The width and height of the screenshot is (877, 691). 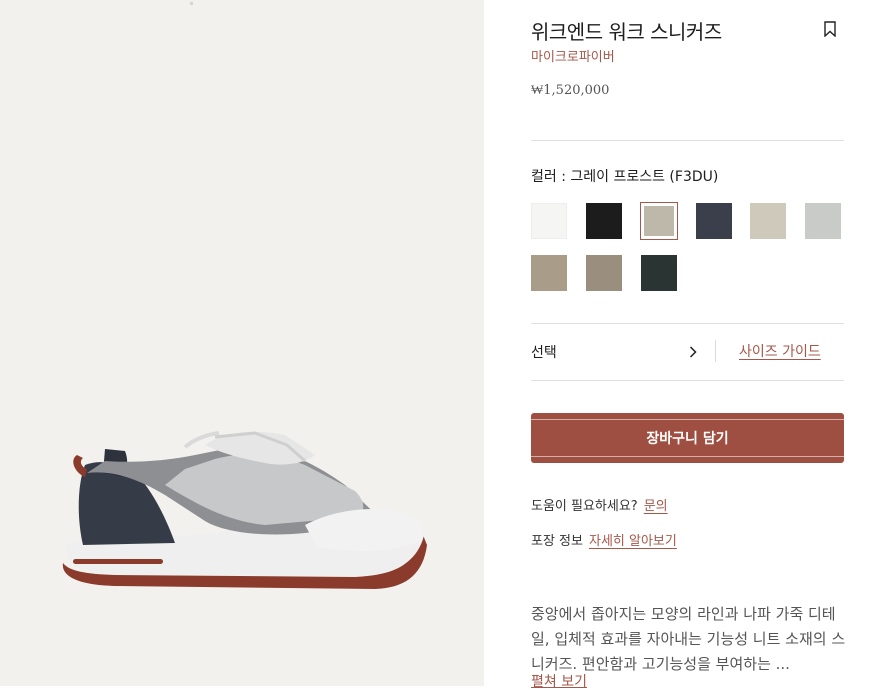 I want to click on color-swatch-brown-beige, so click(x=549, y=273).